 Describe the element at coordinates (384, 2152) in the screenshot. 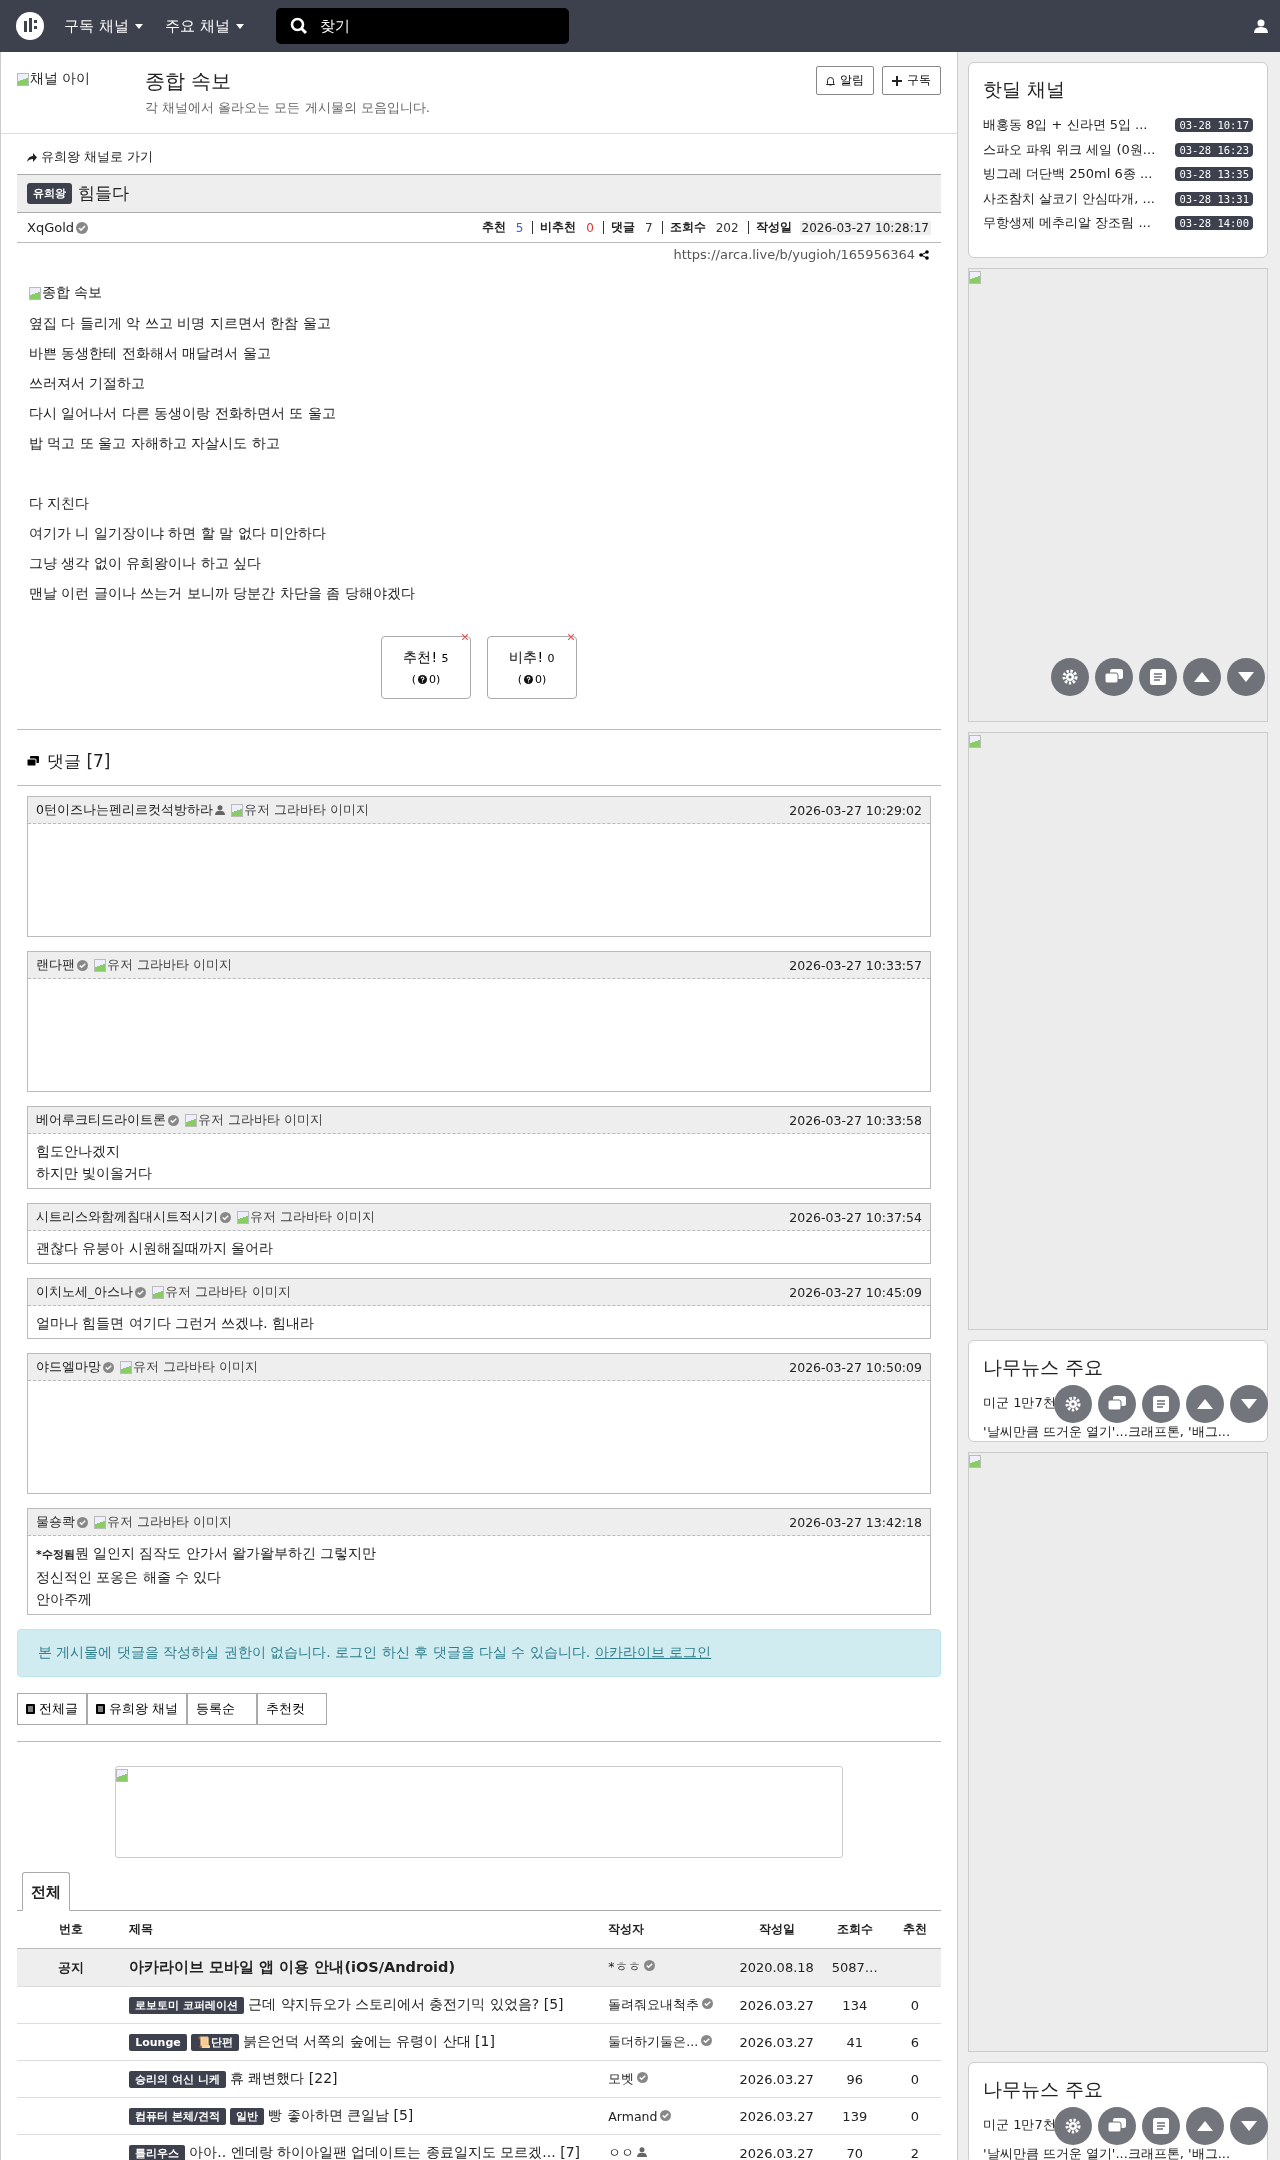

I see `post-link: 아아.. 엔데랑 하이아일팬 업데이트는 종료일지도 모르겠... [7]` at that location.